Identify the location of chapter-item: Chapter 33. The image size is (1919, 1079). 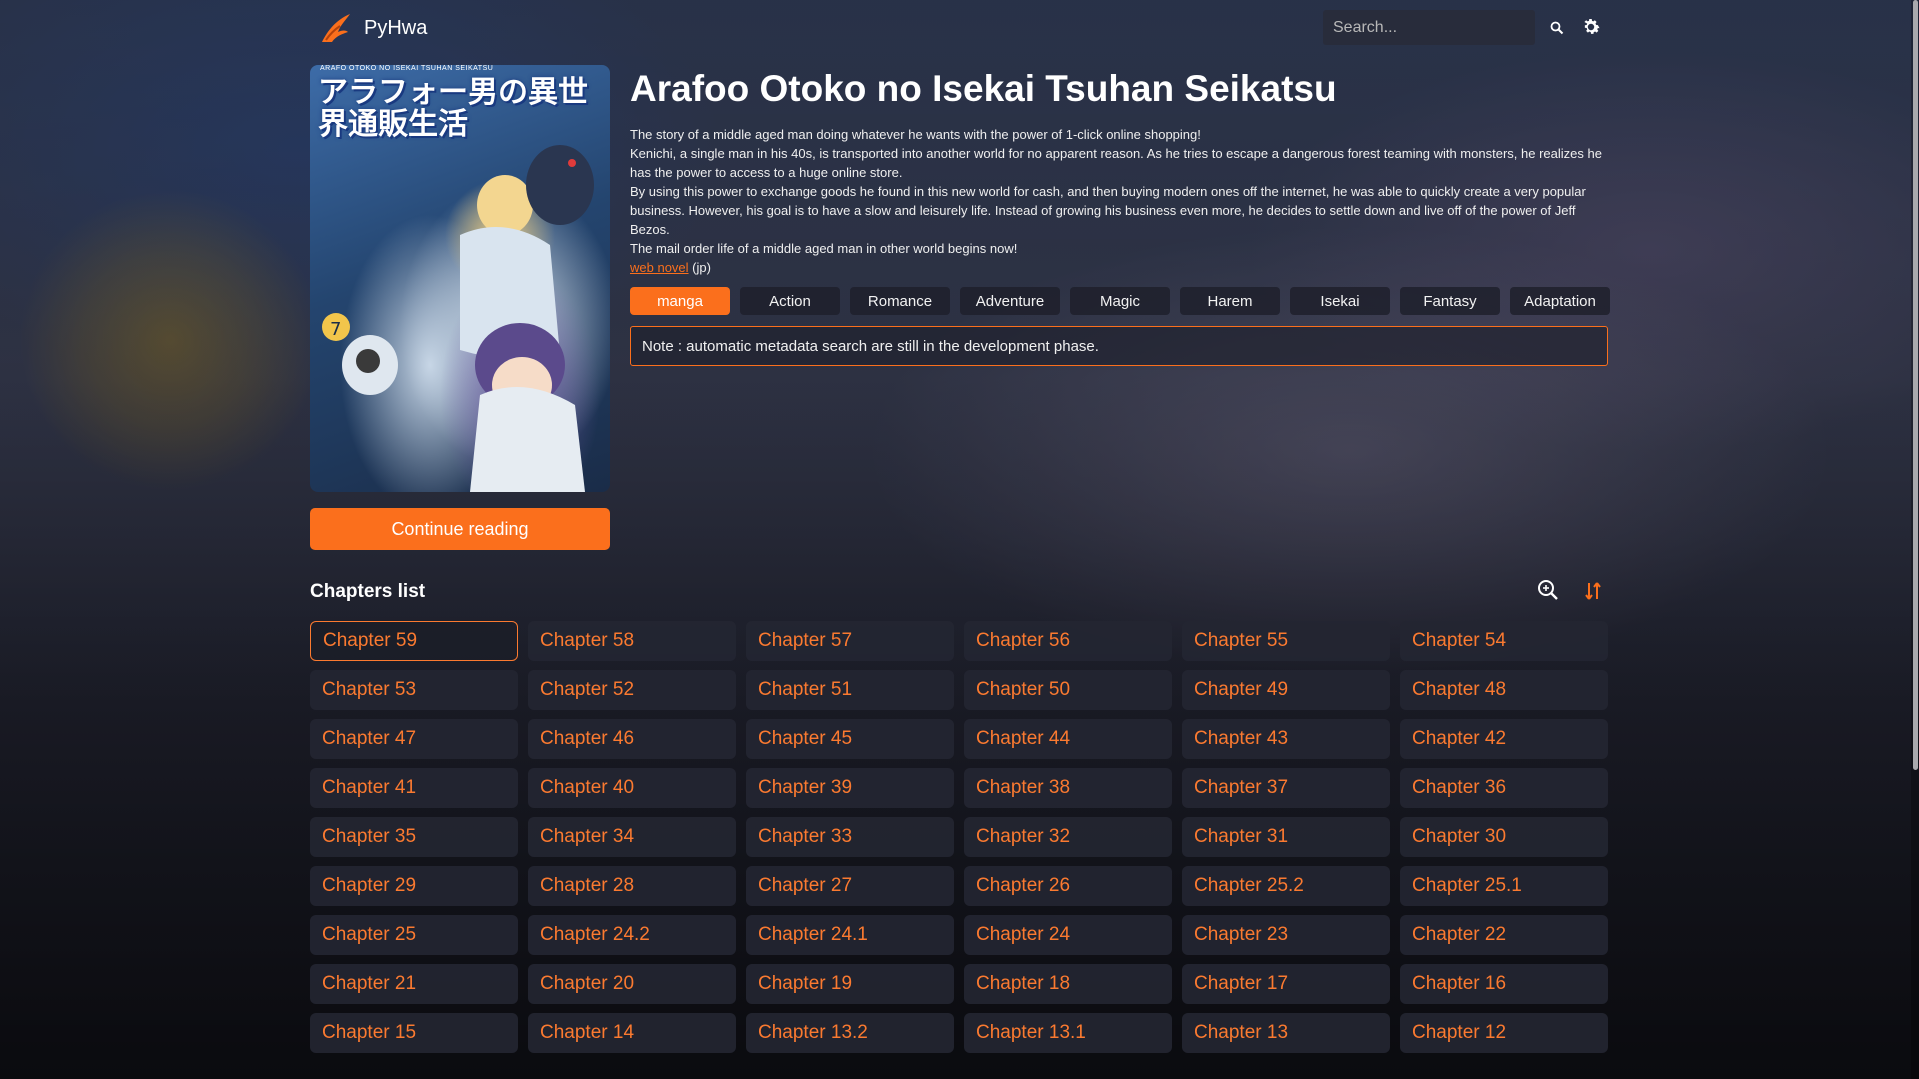
(850, 837).